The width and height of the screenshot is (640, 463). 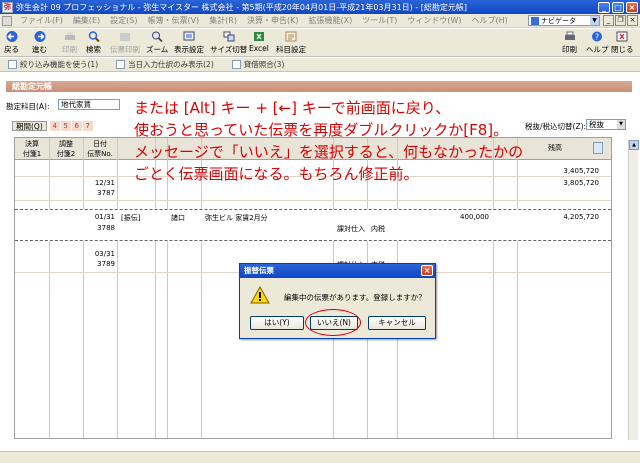 I want to click on month-tab-5: 5, so click(x=65, y=126).